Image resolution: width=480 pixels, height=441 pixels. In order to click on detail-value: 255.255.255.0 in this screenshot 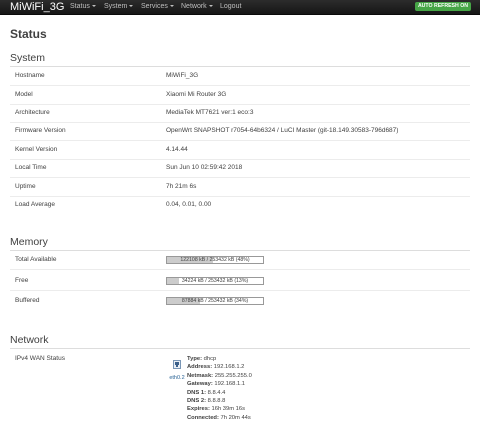, I will do `click(233, 375)`.